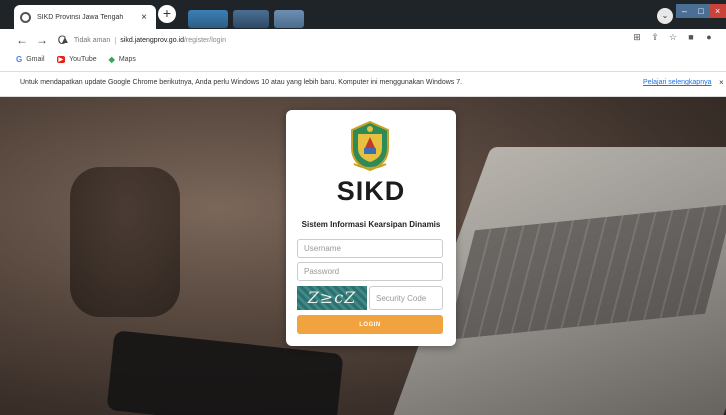  Describe the element at coordinates (655, 37) in the screenshot. I see `share-icon: ⇪` at that location.